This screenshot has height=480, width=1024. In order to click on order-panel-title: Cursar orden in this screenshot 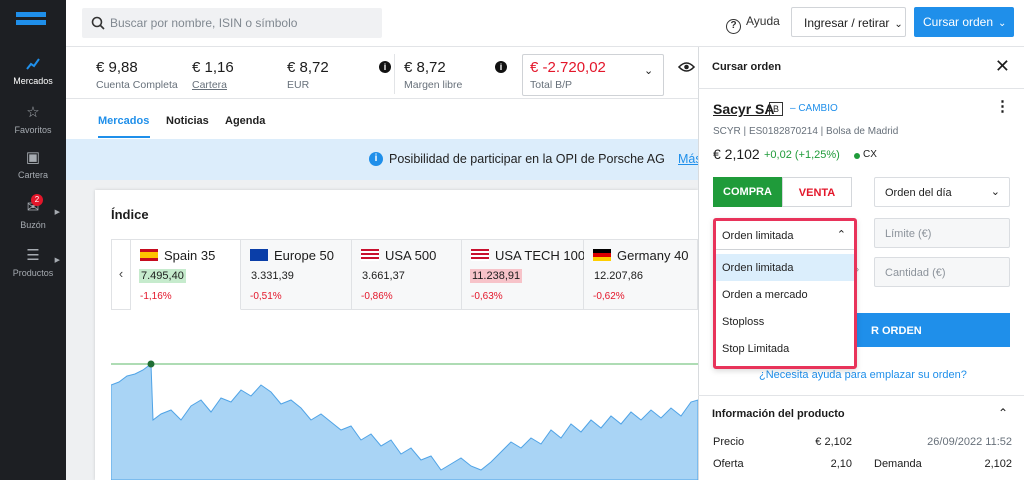, I will do `click(747, 67)`.